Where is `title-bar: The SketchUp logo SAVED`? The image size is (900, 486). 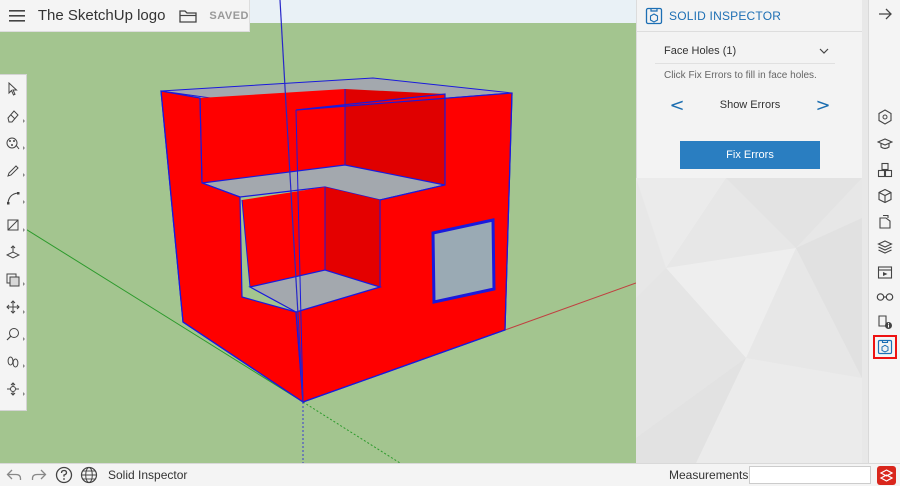 title-bar: The SketchUp logo SAVED is located at coordinates (125, 16).